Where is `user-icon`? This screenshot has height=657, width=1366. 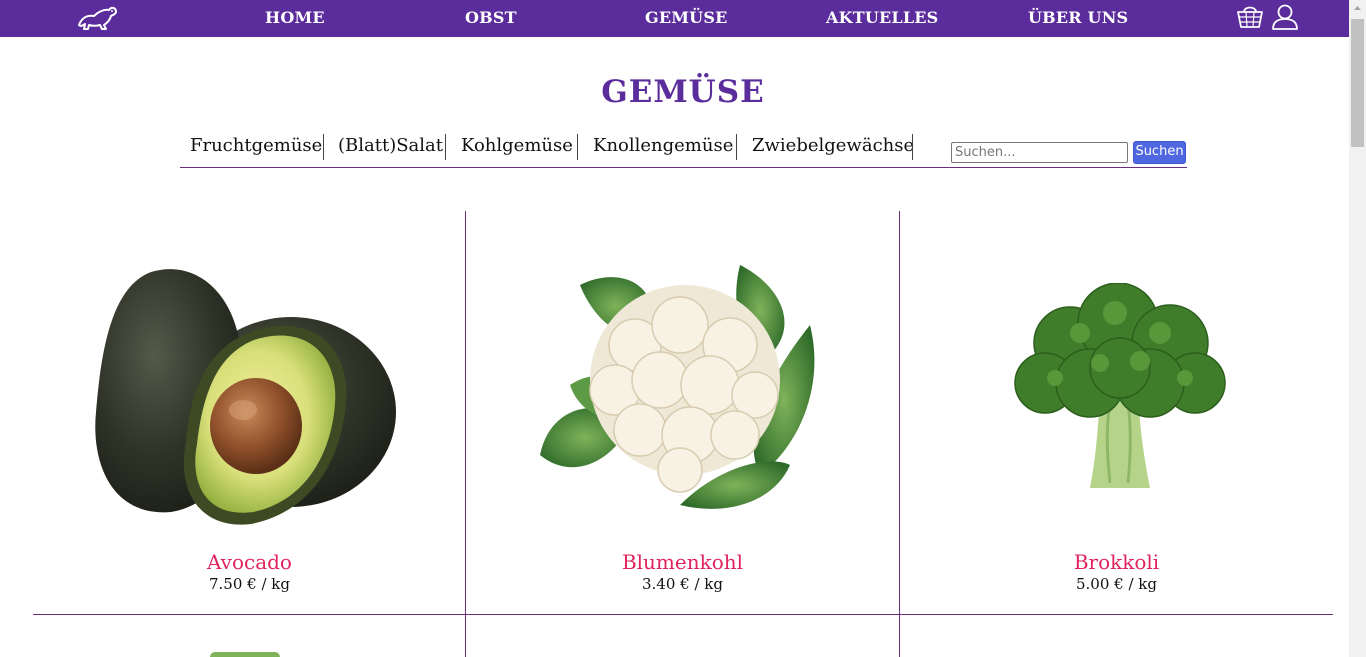 user-icon is located at coordinates (1285, 16).